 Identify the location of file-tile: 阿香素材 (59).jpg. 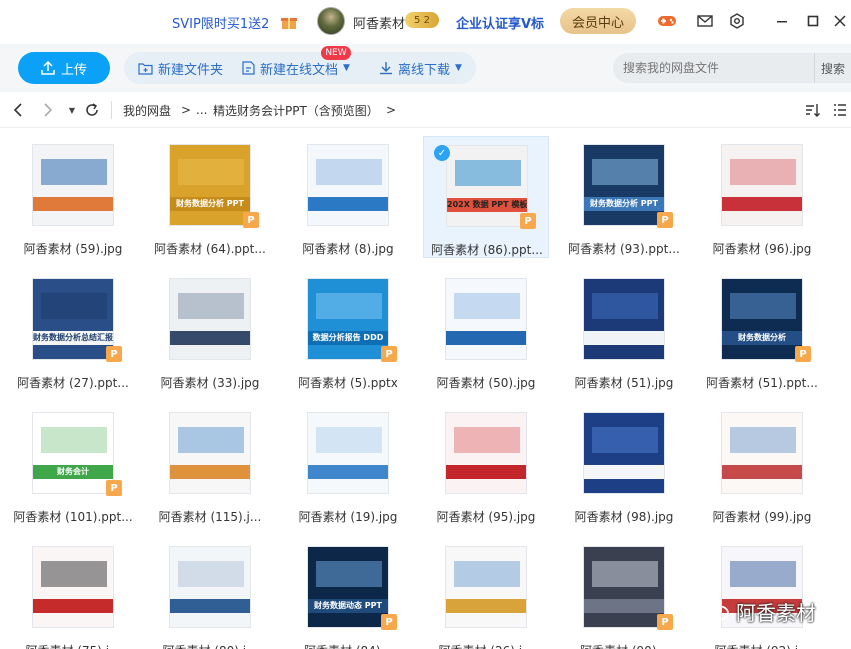
(73, 197).